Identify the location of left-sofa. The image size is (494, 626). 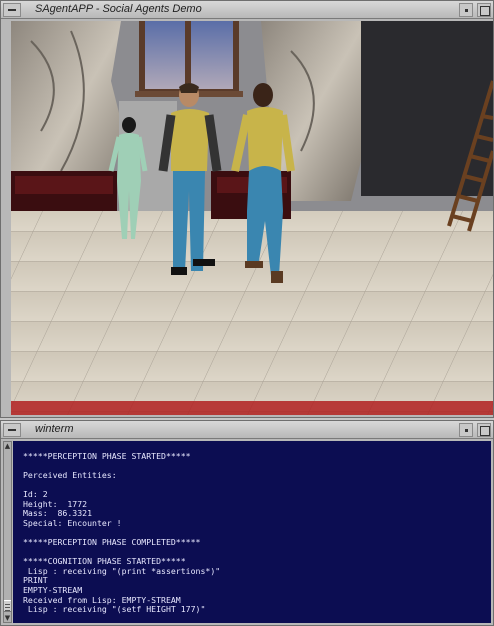
(64, 191).